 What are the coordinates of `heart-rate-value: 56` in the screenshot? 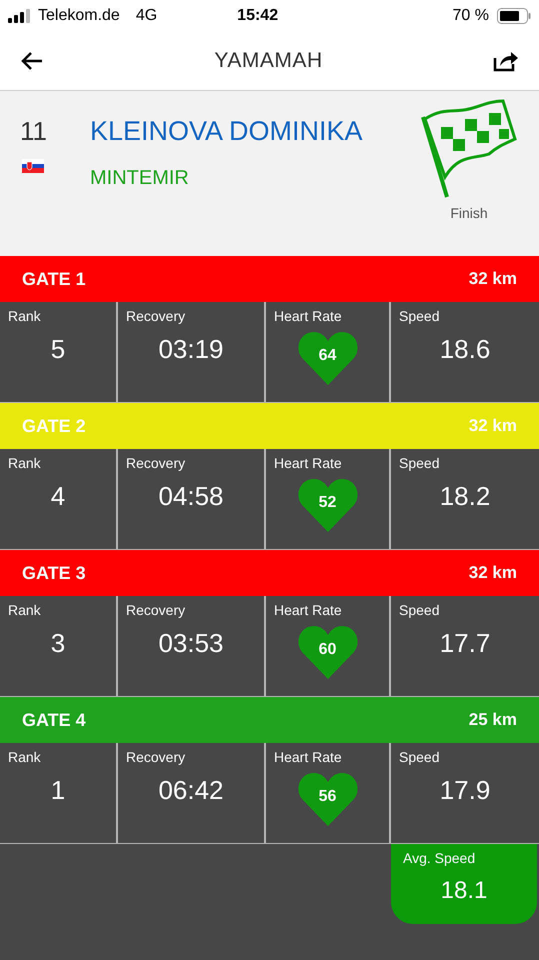 It's located at (328, 797).